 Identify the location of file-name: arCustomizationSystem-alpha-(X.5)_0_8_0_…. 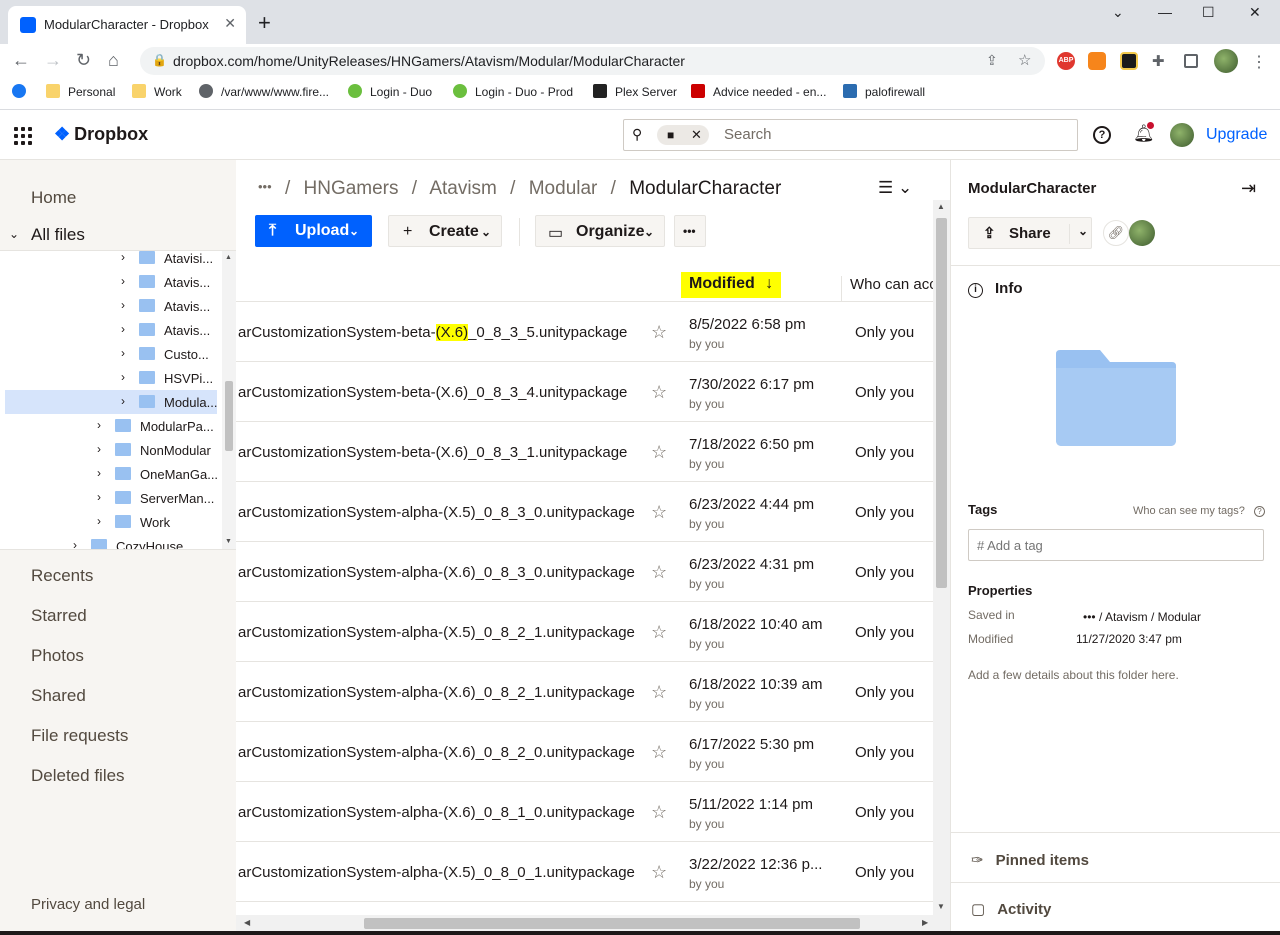
(436, 872).